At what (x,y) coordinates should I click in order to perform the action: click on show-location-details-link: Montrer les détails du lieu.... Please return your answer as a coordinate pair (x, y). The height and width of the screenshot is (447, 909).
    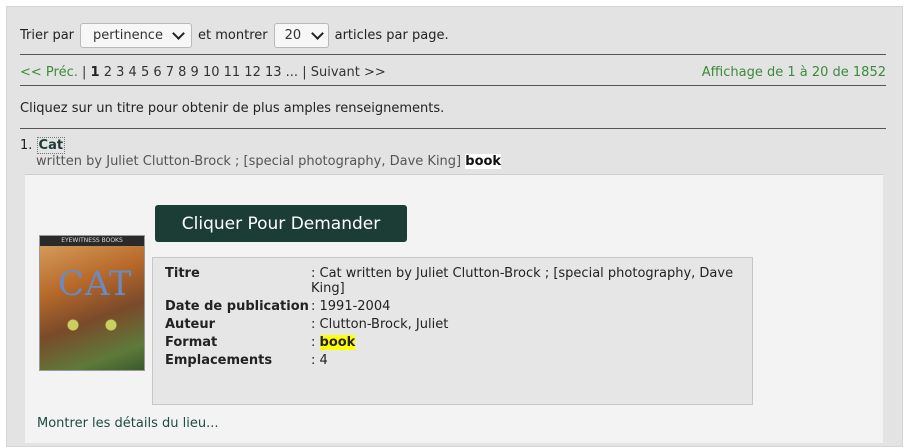
    Looking at the image, I should click on (127, 423).